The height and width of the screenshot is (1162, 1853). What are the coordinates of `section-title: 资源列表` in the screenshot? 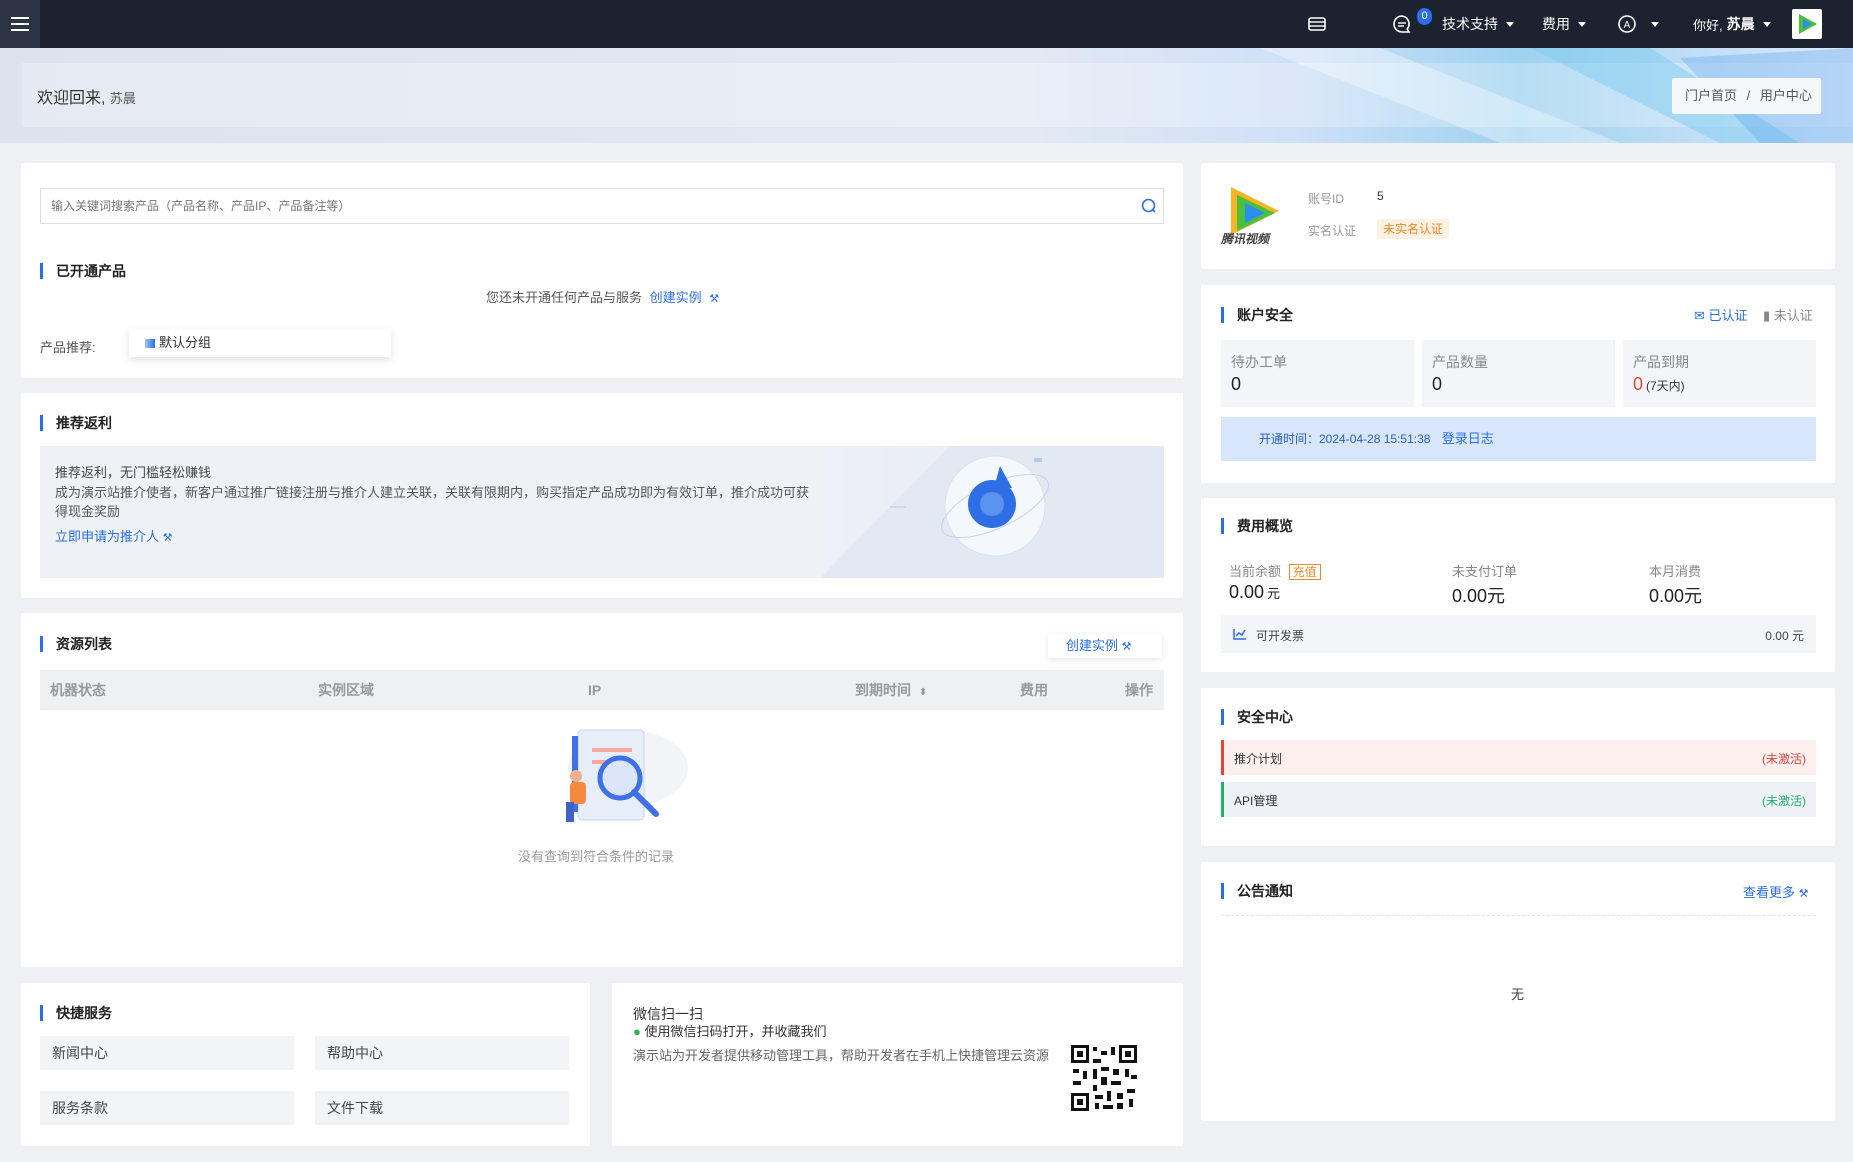 It's located at (76, 644).